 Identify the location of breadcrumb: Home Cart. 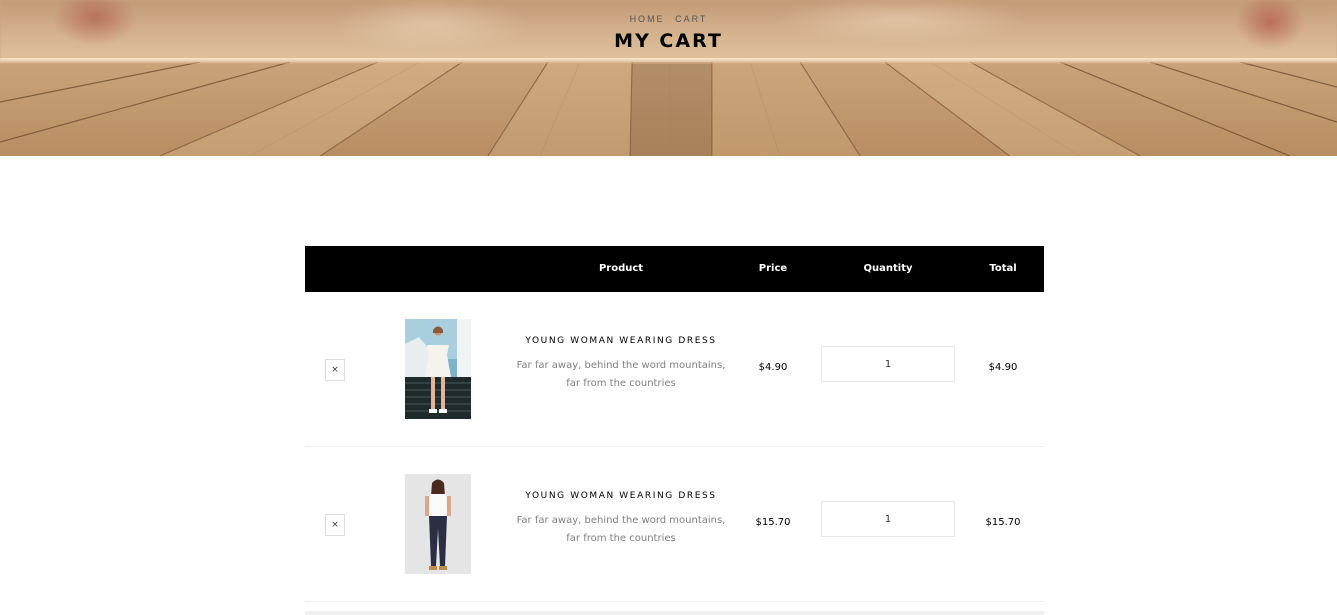
(668, 19).